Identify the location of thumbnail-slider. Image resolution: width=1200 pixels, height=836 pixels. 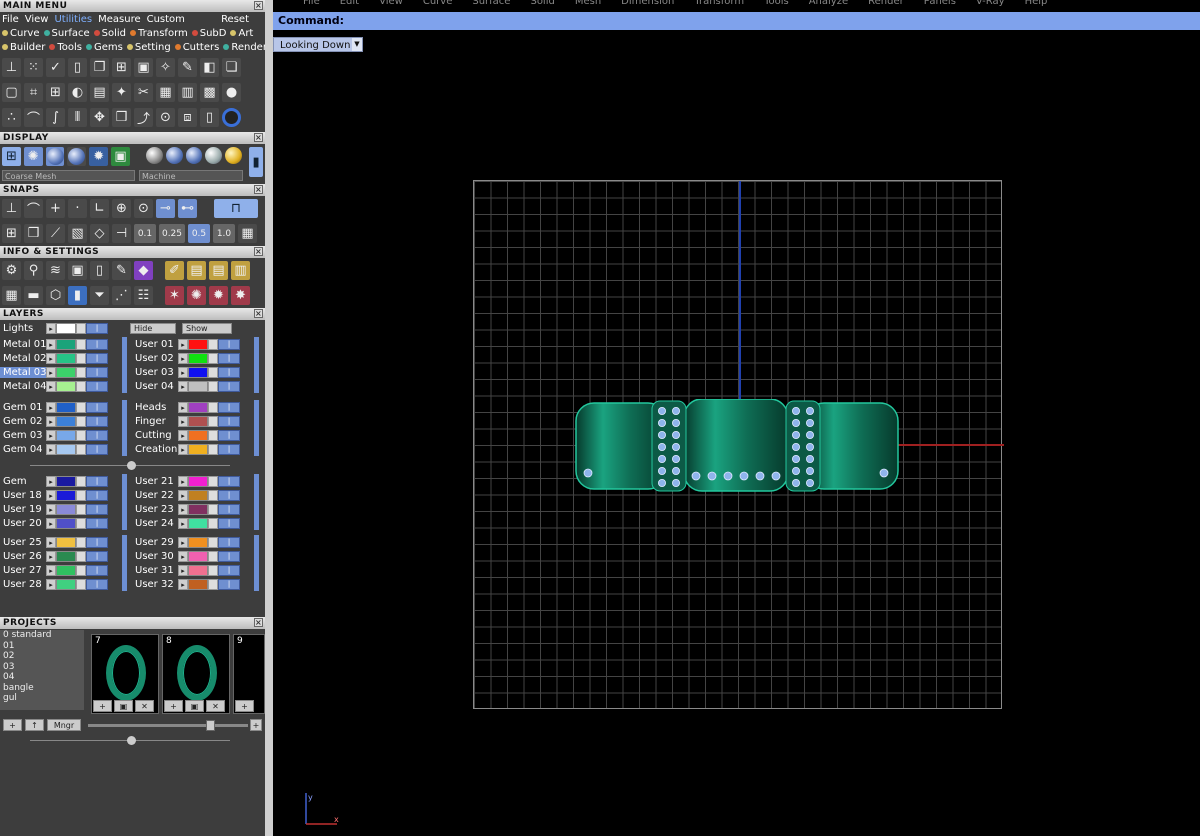
(168, 725).